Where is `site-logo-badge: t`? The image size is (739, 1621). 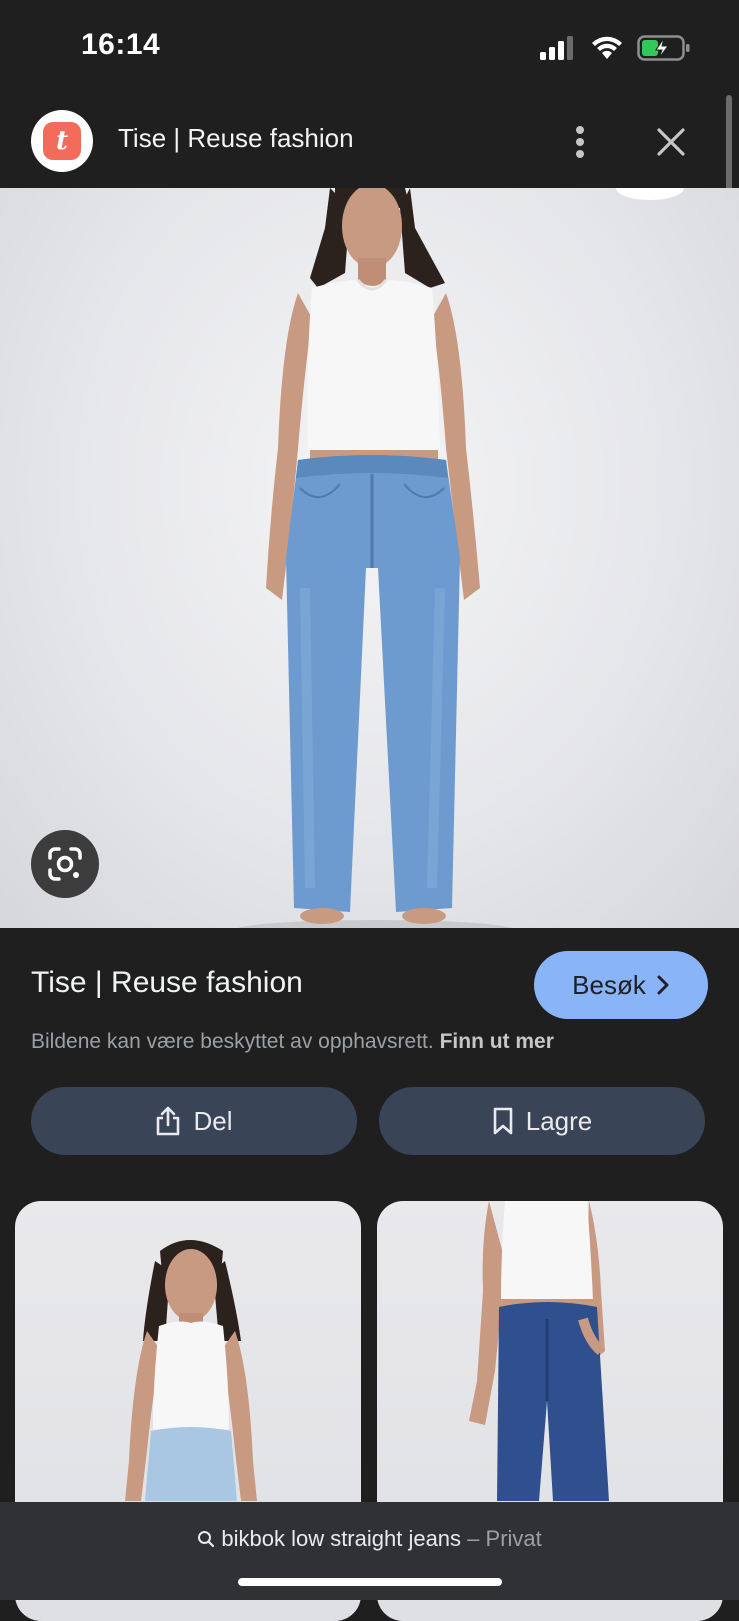
site-logo-badge: t is located at coordinates (62, 141).